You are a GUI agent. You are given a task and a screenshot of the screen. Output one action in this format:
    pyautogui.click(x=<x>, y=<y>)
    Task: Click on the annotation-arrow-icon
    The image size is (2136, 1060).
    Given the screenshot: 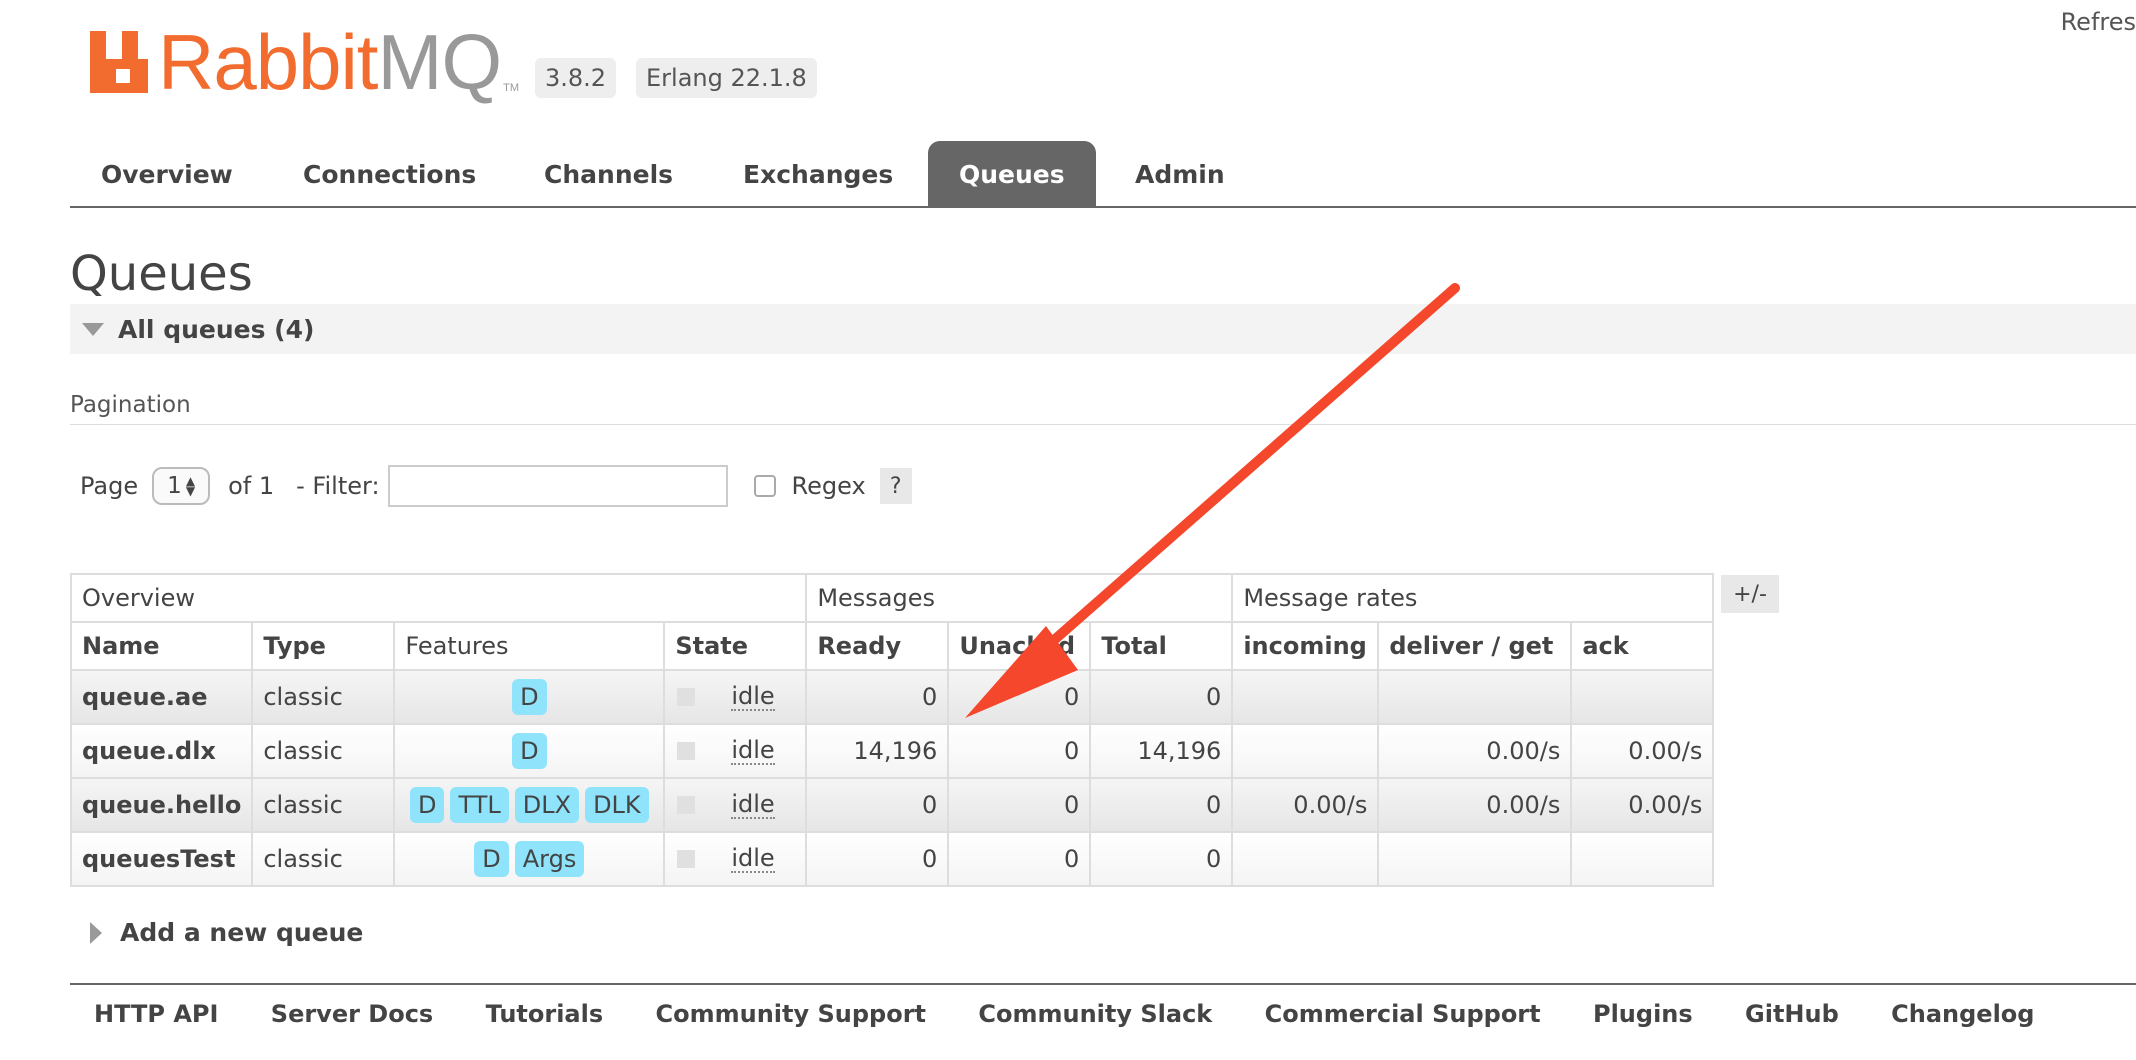 What is the action you would take?
    pyautogui.click(x=1212, y=500)
    